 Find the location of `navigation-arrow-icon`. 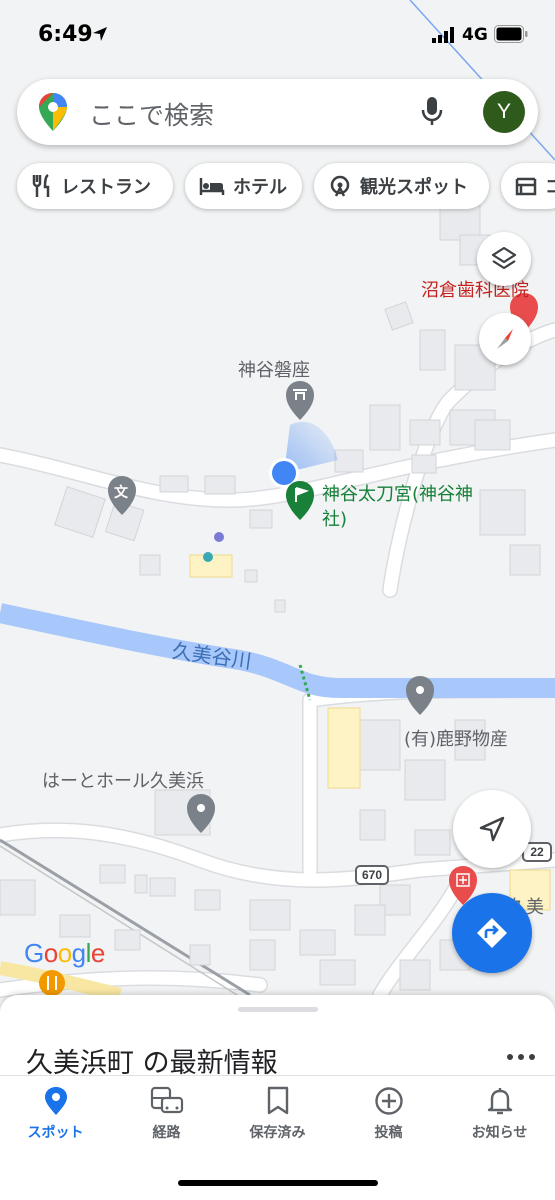

navigation-arrow-icon is located at coordinates (492, 829).